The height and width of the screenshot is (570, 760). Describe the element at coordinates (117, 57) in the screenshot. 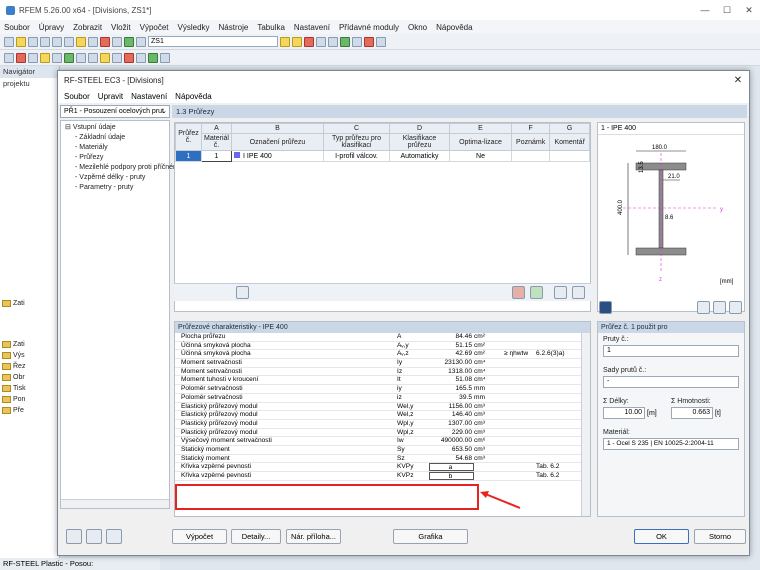

I see `guide-icon` at that location.